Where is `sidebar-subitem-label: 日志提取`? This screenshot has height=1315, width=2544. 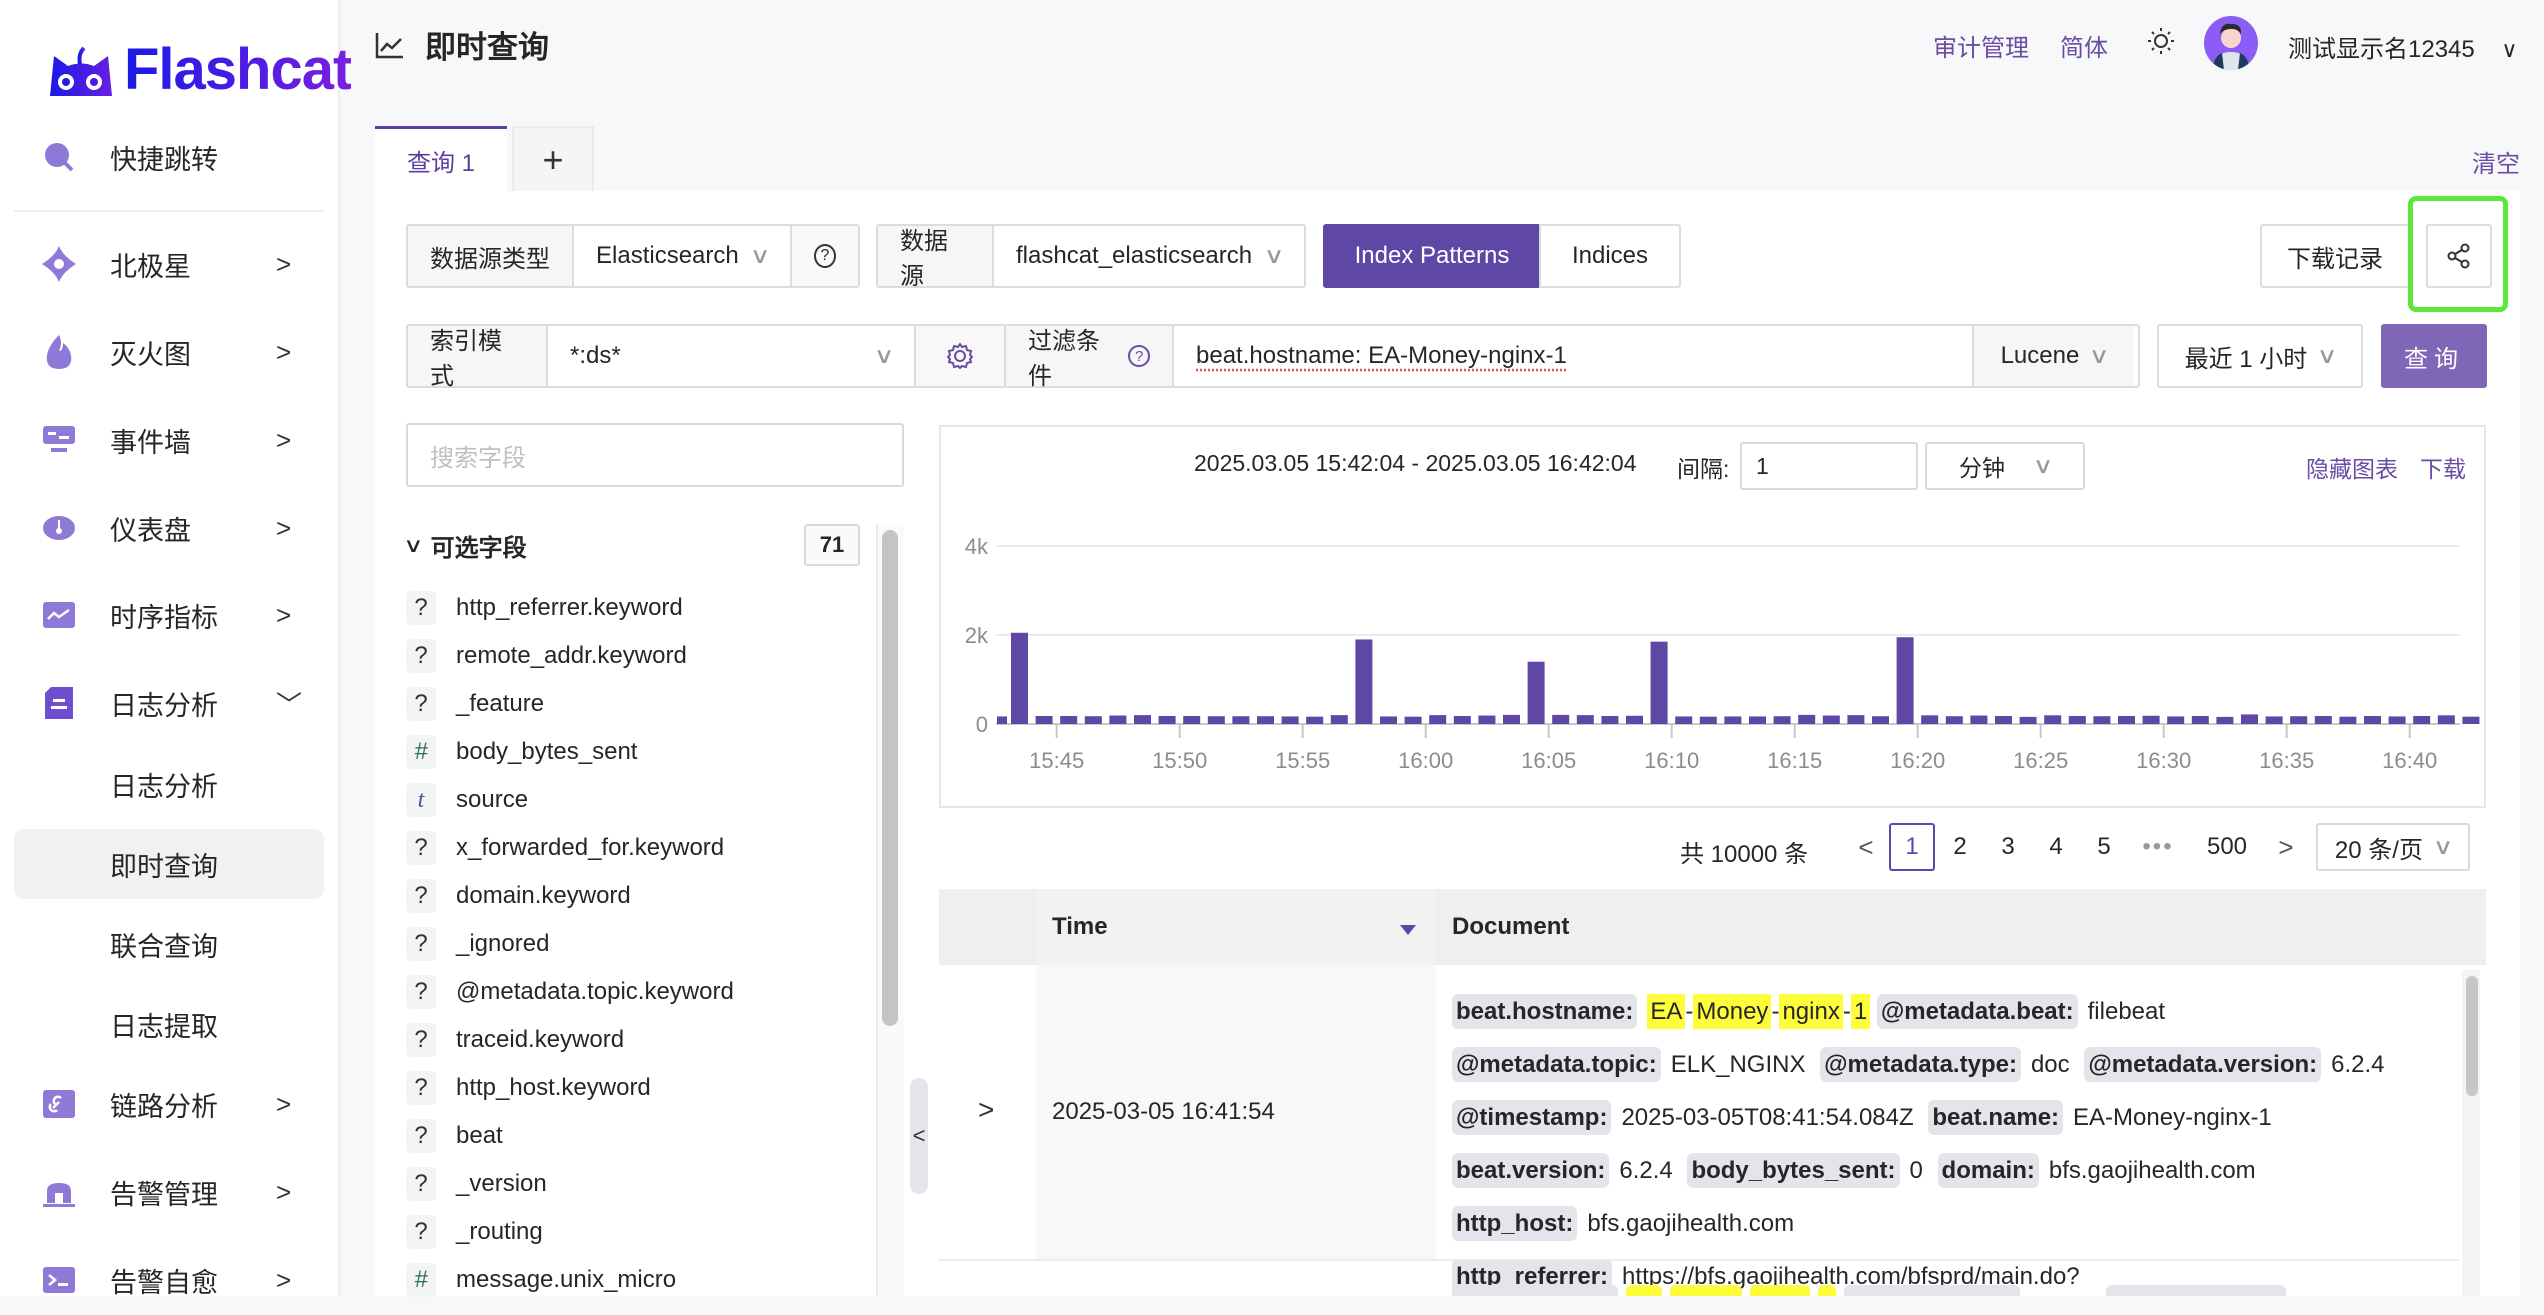
sidebar-subitem-label: 日志提取 is located at coordinates (164, 1026).